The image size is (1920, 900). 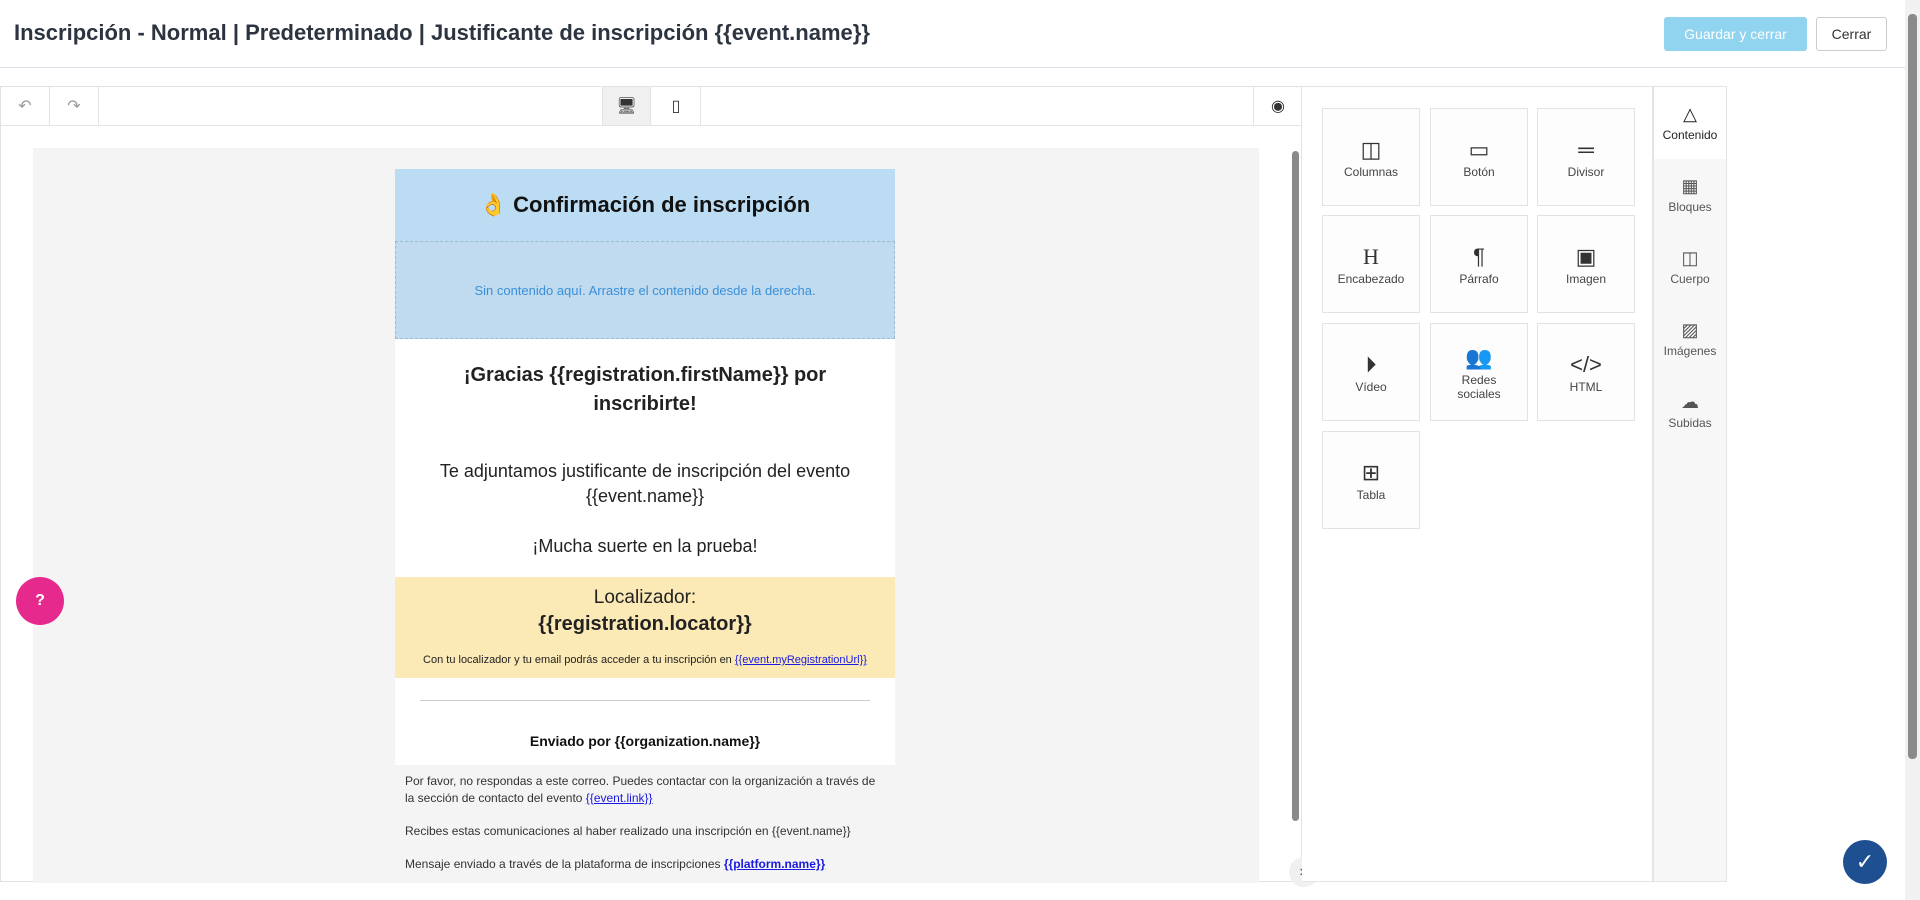 I want to click on video-icon: ⏵, so click(x=1371, y=364).